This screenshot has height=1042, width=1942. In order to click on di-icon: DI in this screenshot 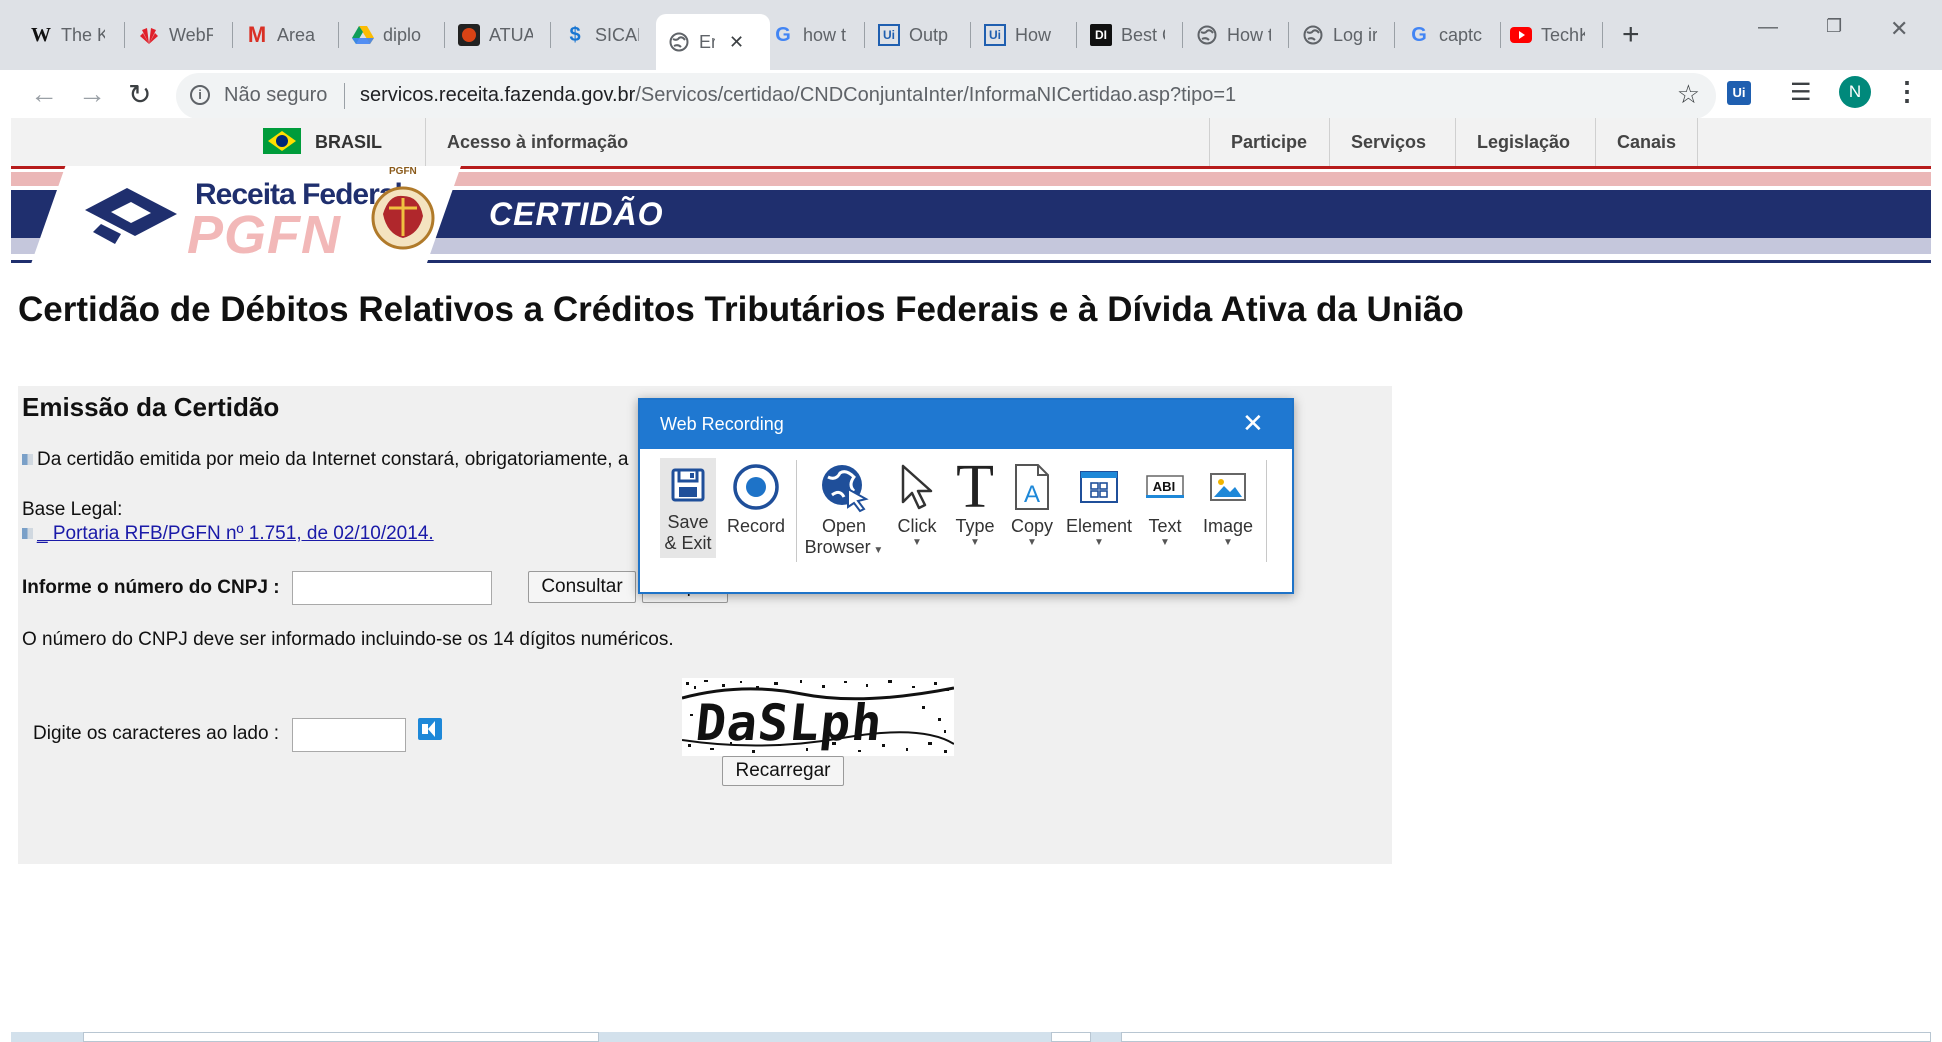, I will do `click(1101, 35)`.